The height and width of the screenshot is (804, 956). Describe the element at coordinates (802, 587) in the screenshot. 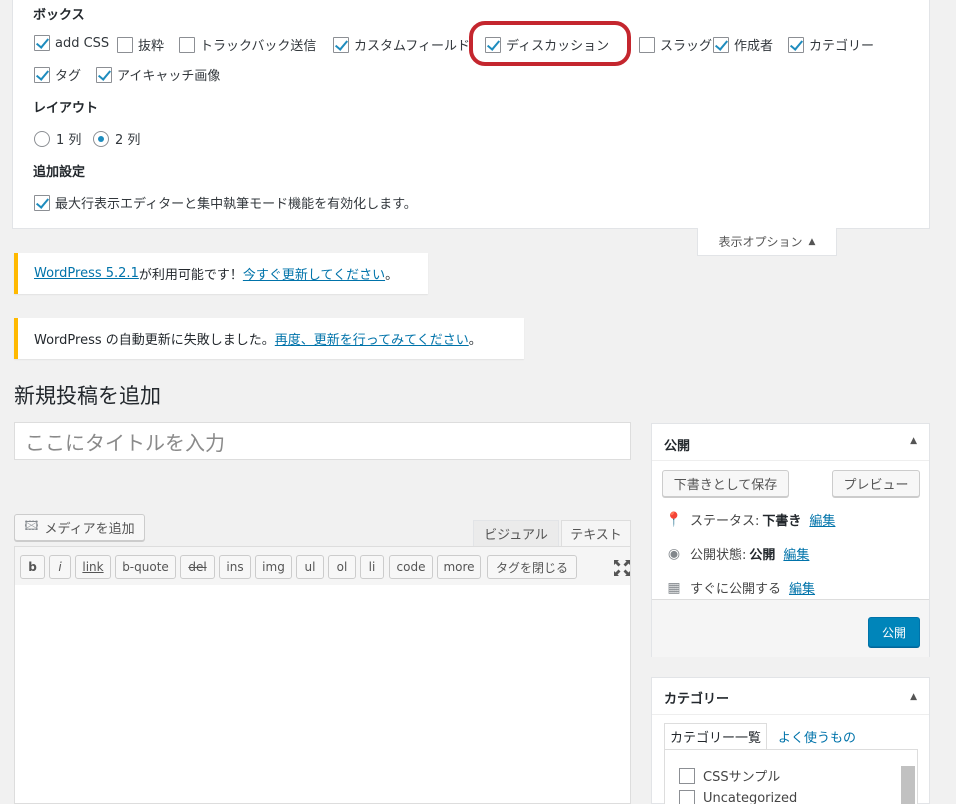

I see `edit-schedule-link: 編集` at that location.